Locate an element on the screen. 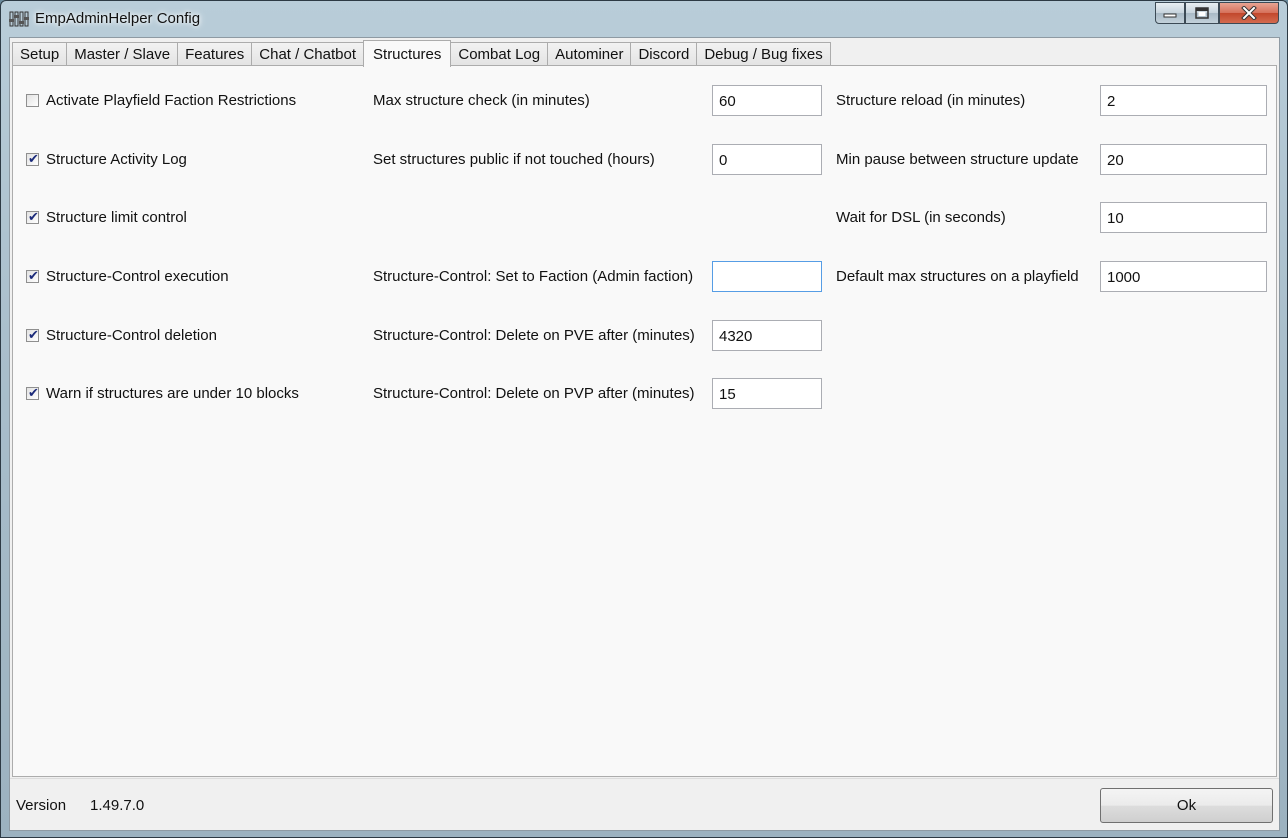 This screenshot has height=838, width=1288. max-structure-check-label: Max structure check (in minutes) is located at coordinates (481, 100).